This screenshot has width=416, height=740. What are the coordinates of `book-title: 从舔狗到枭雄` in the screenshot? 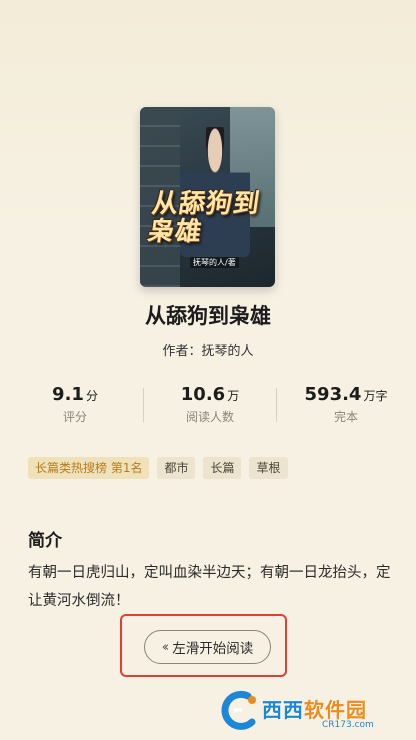 It's located at (208, 316).